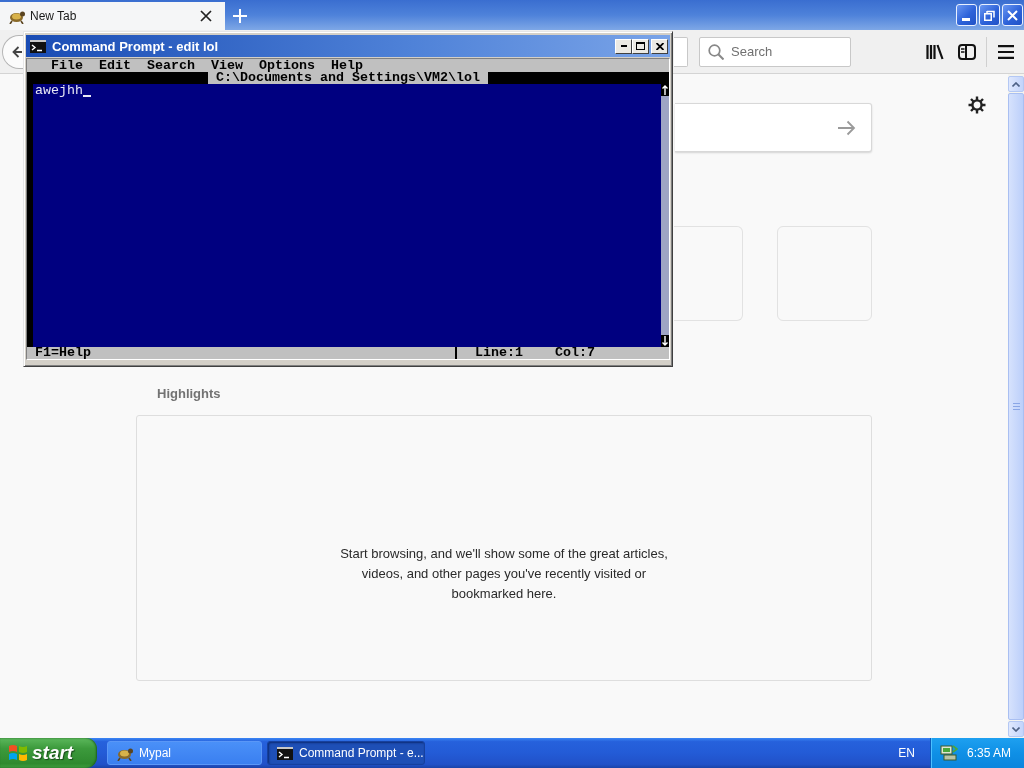 Image resolution: width=1024 pixels, height=768 pixels. I want to click on menu-icon, so click(1006, 51).